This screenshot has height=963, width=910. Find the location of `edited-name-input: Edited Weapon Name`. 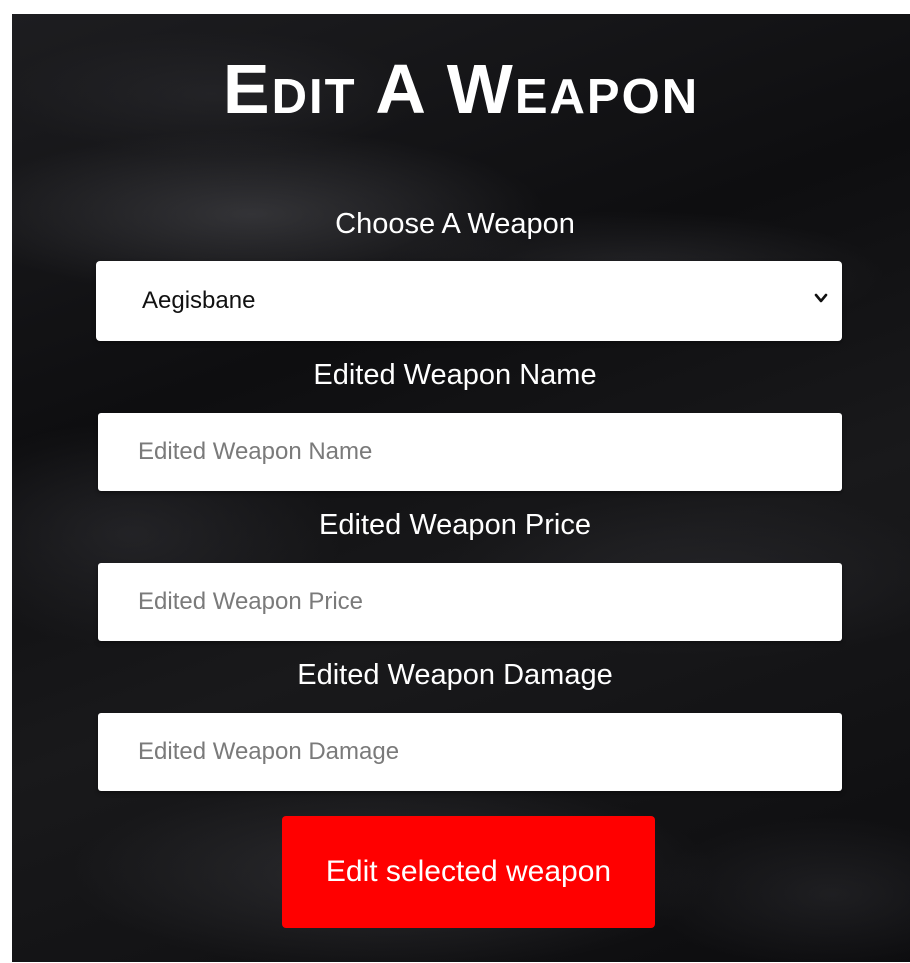

edited-name-input: Edited Weapon Name is located at coordinates (470, 452).